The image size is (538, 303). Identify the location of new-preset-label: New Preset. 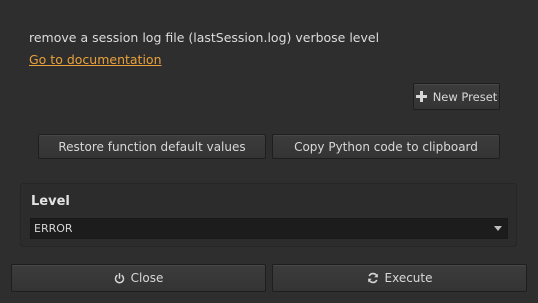
(465, 96).